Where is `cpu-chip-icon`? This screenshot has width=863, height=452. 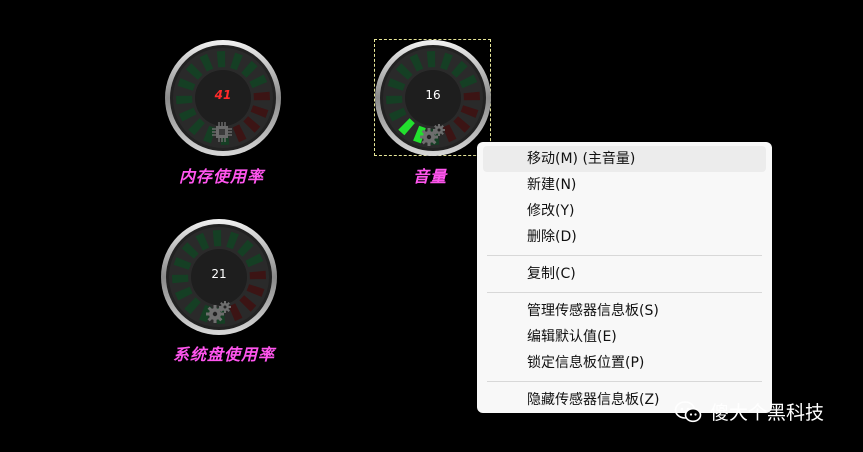
cpu-chip-icon is located at coordinates (222, 132).